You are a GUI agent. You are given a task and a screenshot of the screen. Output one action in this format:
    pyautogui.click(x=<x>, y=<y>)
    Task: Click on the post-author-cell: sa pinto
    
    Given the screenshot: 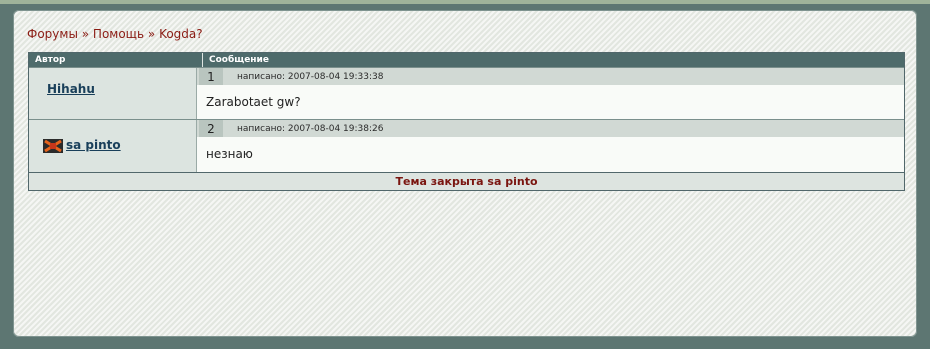 What is the action you would take?
    pyautogui.click(x=113, y=146)
    